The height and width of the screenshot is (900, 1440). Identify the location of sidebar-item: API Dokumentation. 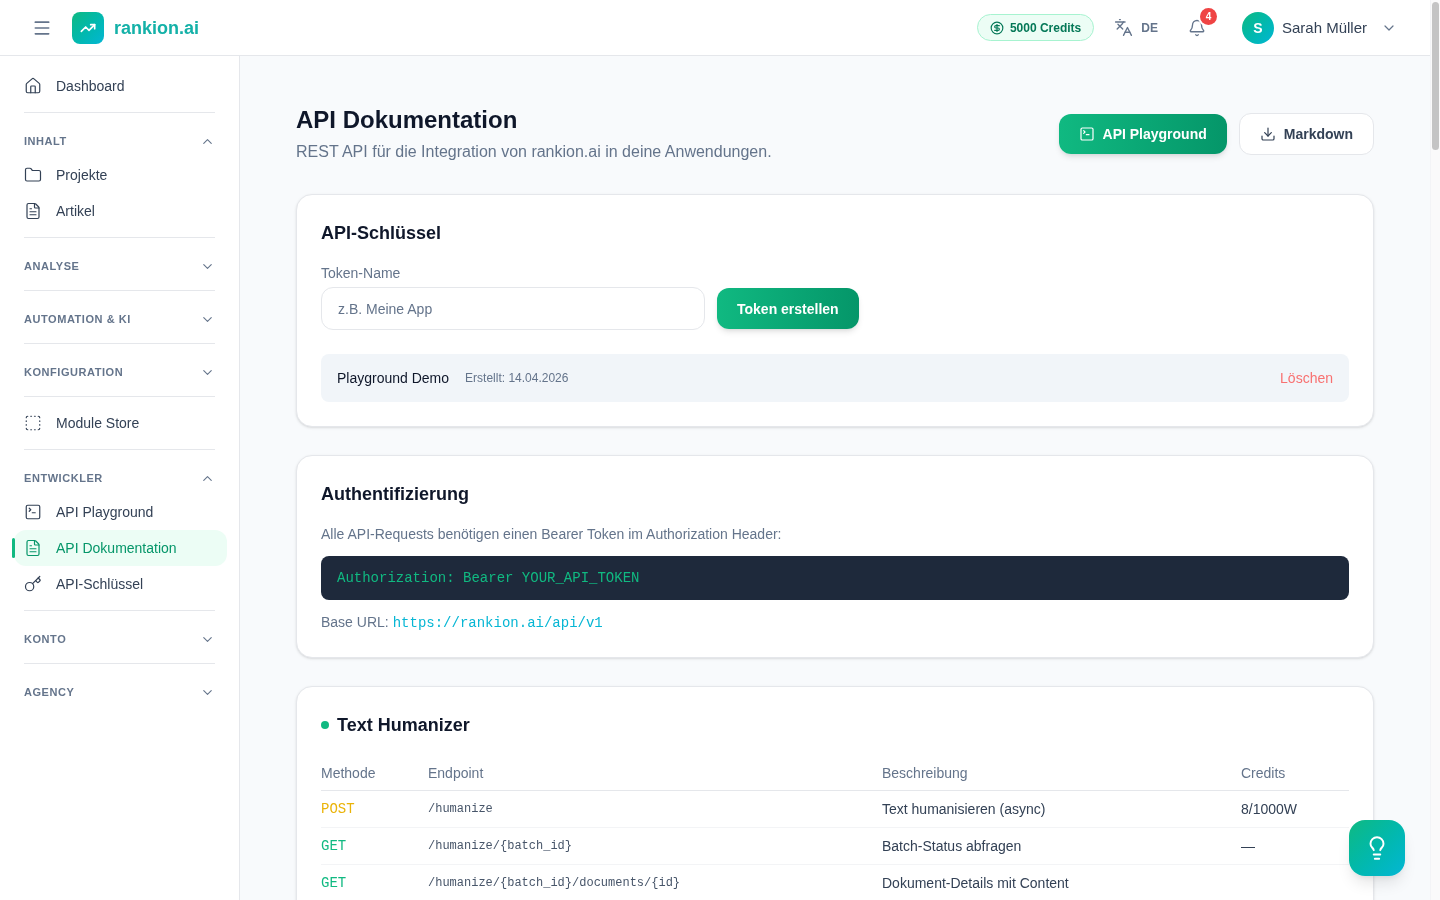
(120, 548).